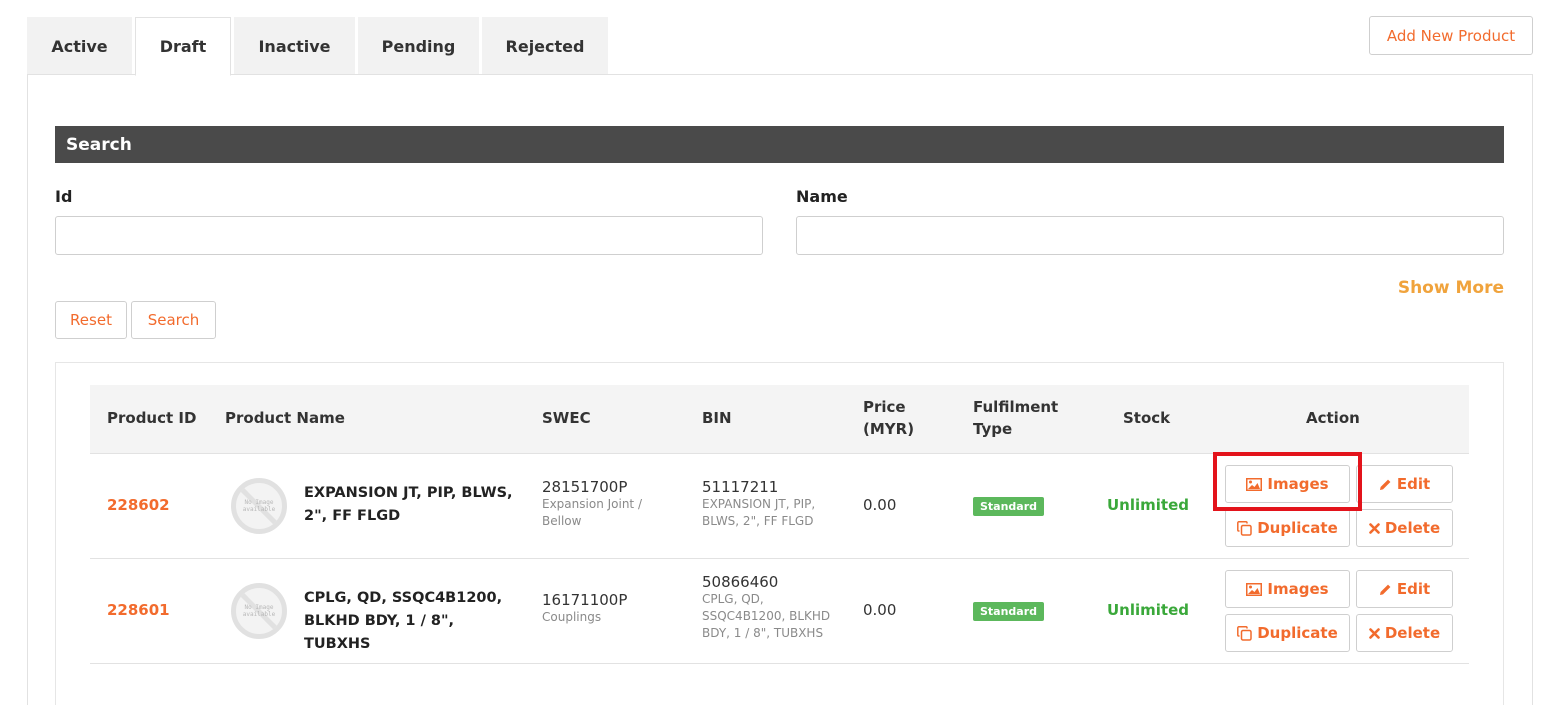 The width and height of the screenshot is (1554, 705). I want to click on swec-description: Couplings, so click(572, 617).